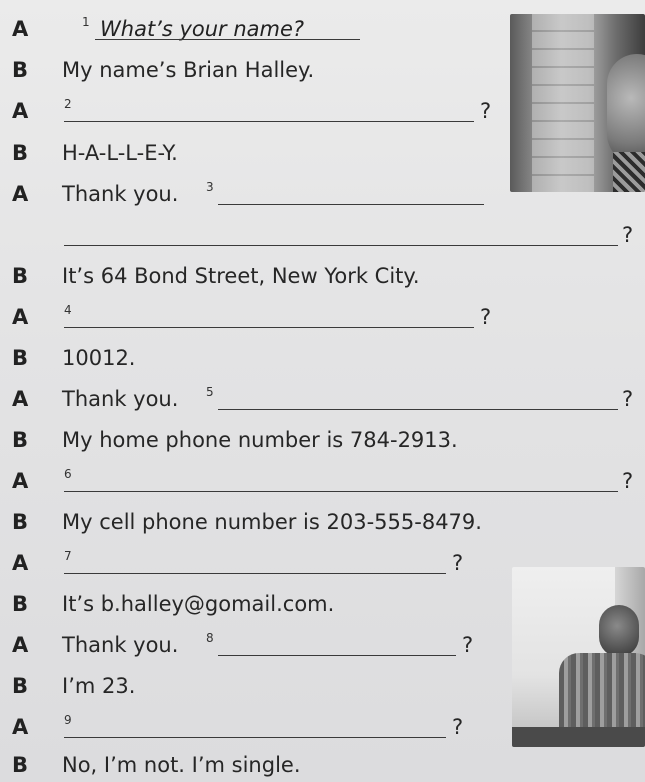  What do you see at coordinates (210, 392) in the screenshot?
I see `item-number: 5` at bounding box center [210, 392].